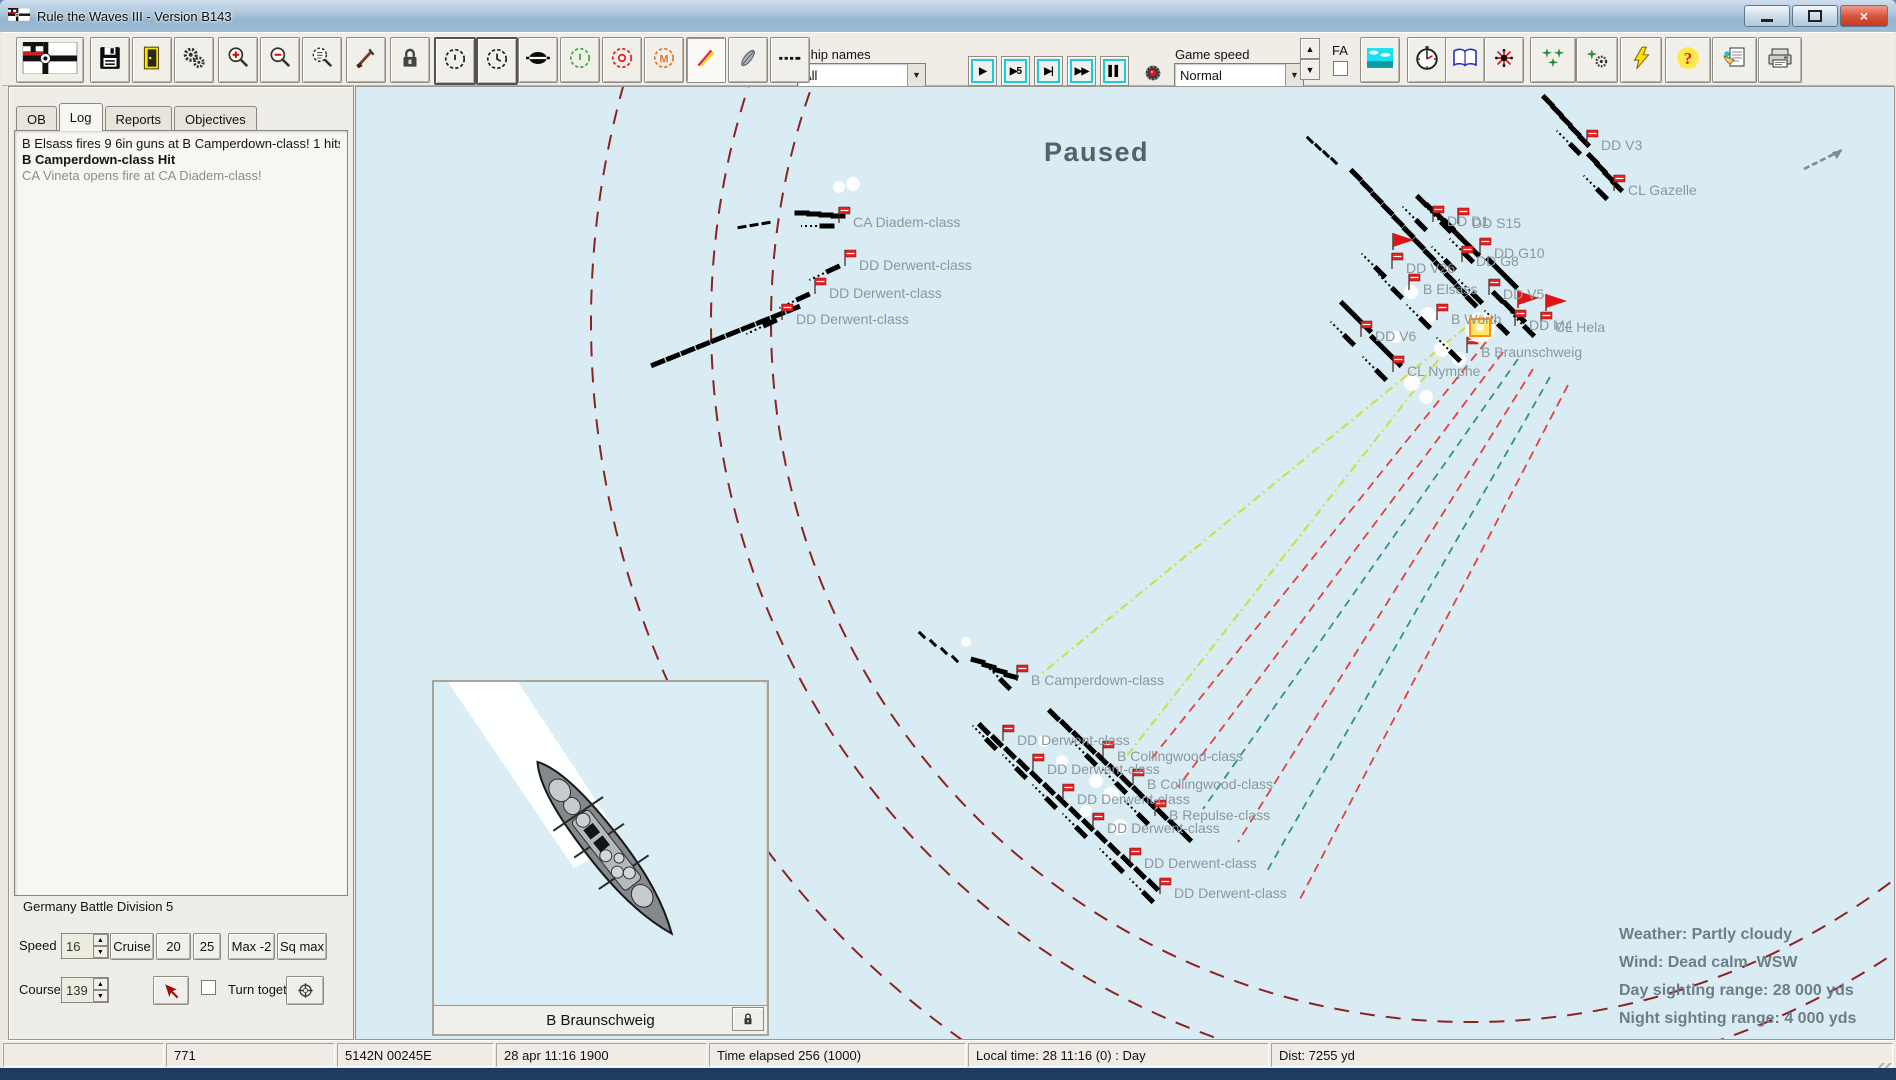 The height and width of the screenshot is (1080, 1896). Describe the element at coordinates (906, 222) in the screenshot. I see `ship-label: CA Diadem-class` at that location.